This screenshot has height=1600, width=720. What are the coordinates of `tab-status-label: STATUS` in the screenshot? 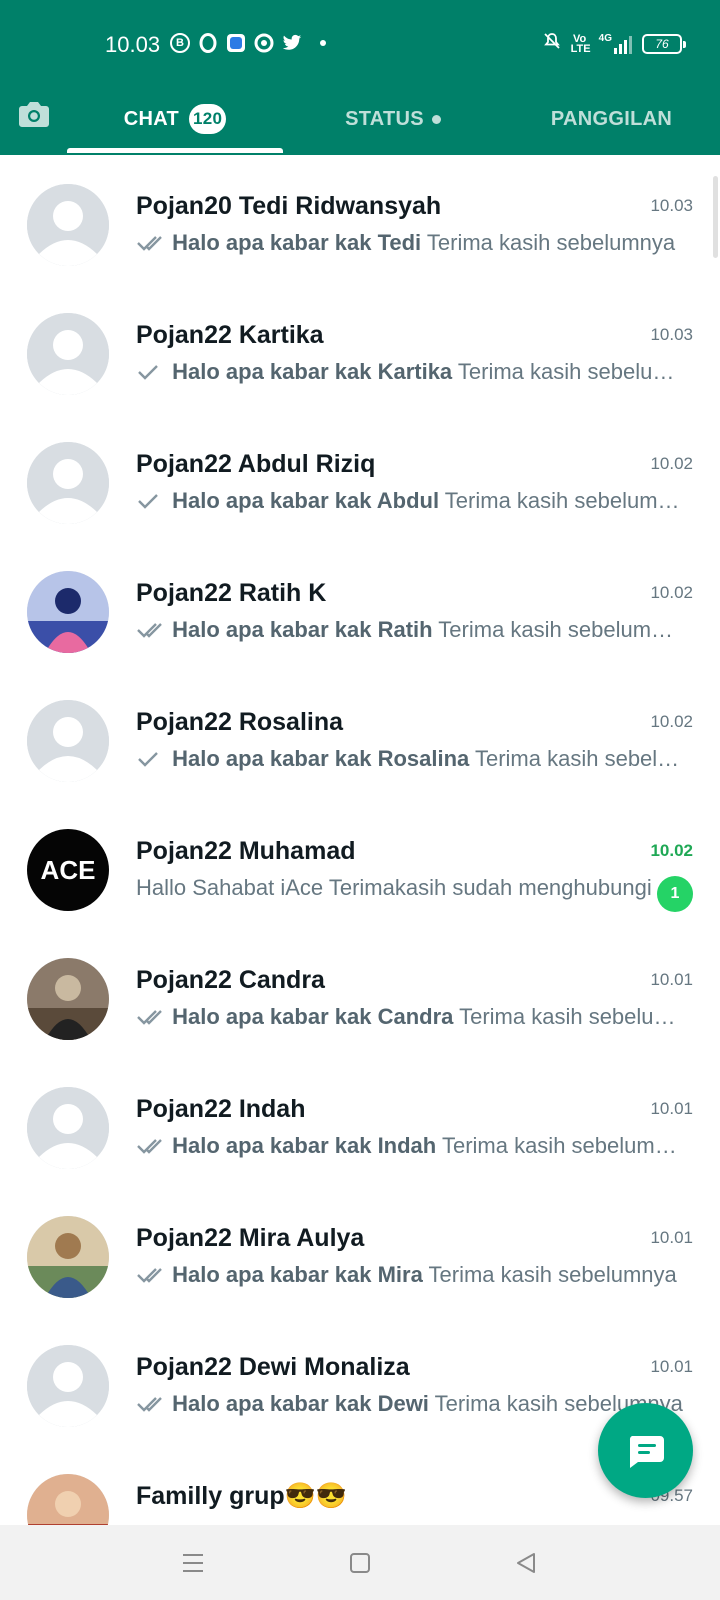 It's located at (384, 118).